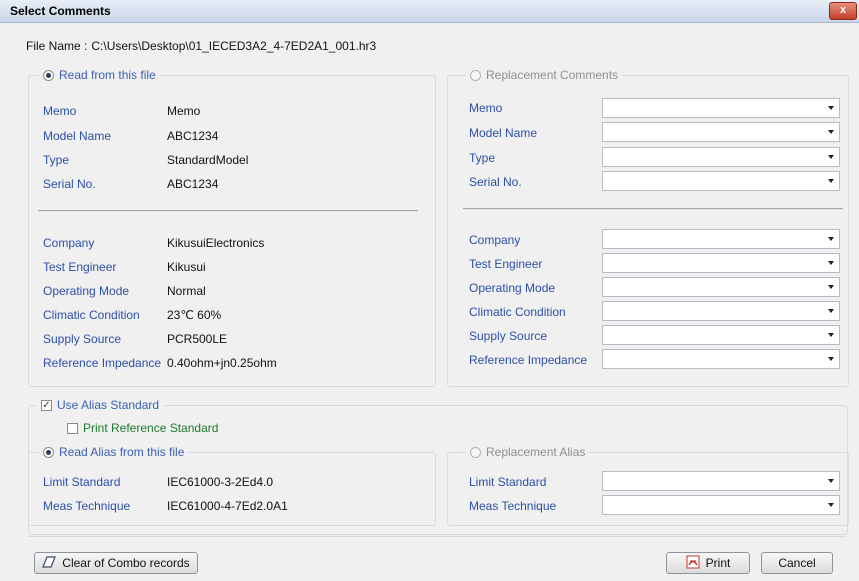 This screenshot has height=581, width=859. Describe the element at coordinates (495, 182) in the screenshot. I see `replace-serial-no-label: Serial No.` at that location.